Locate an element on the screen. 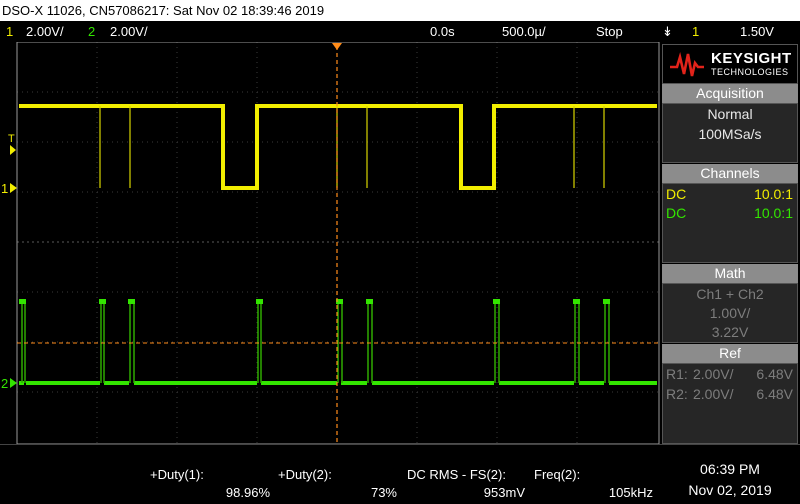 The image size is (800, 504). math-header: Math is located at coordinates (730, 273).